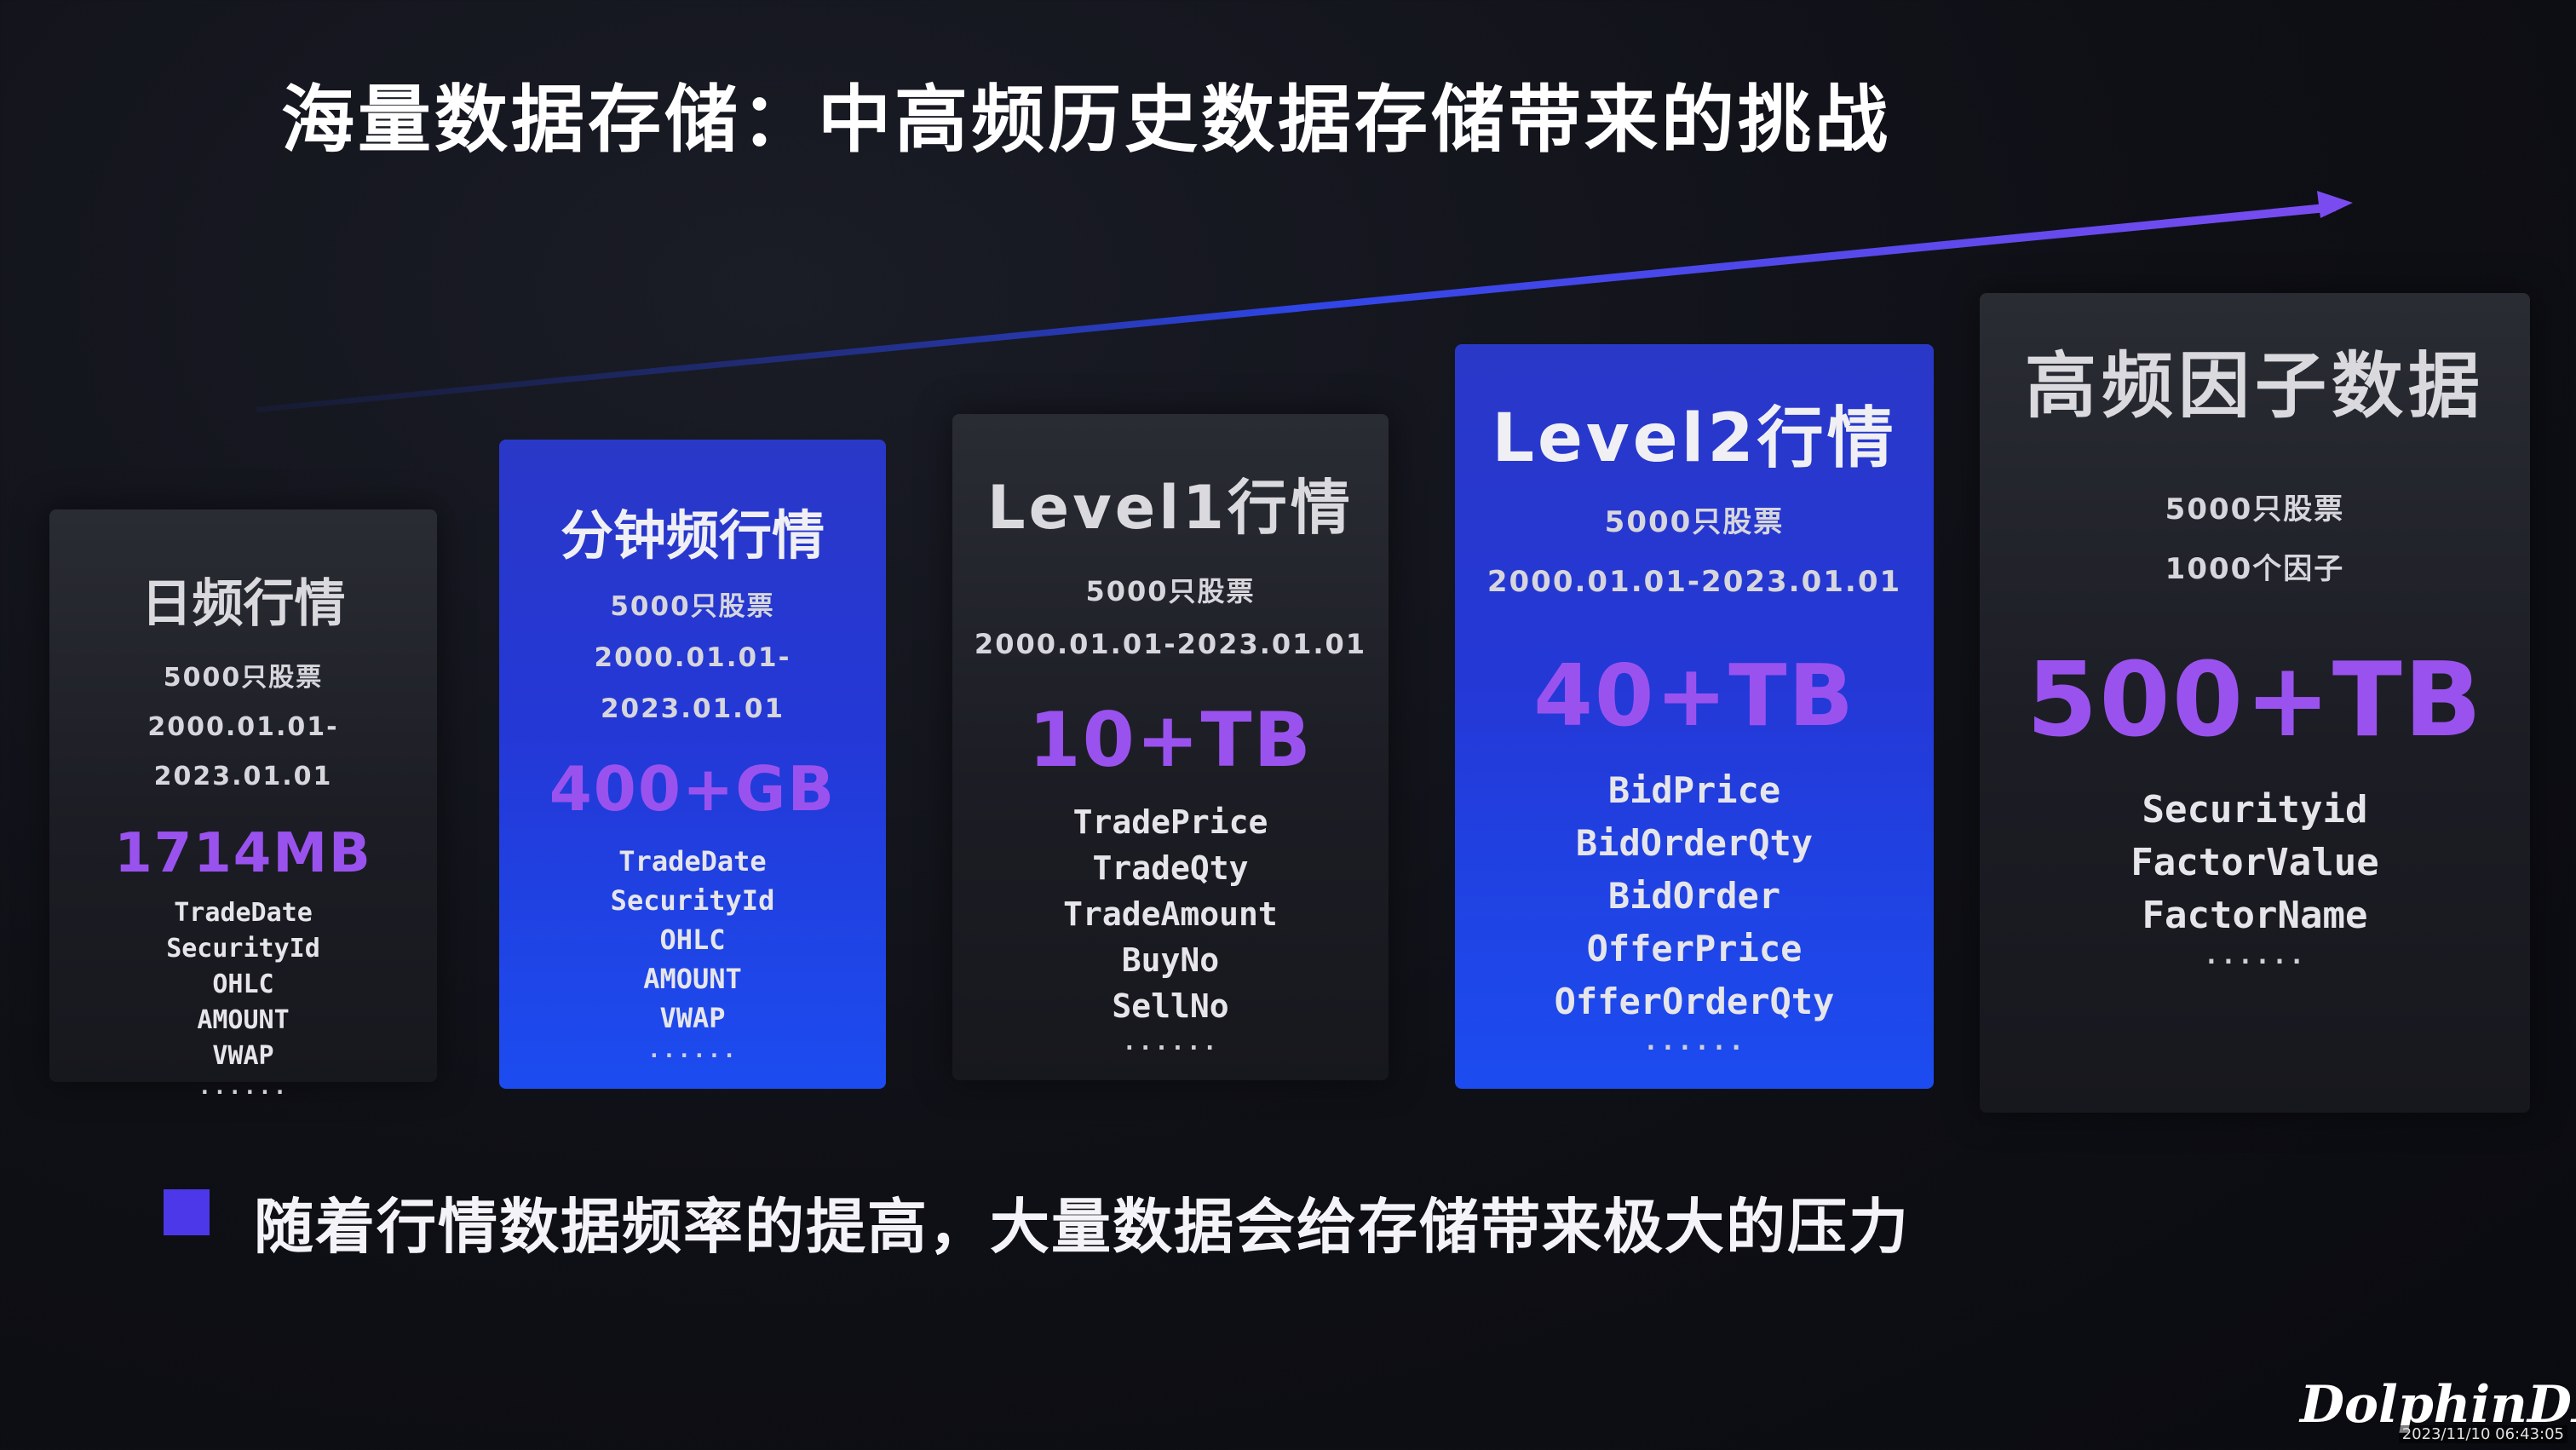 This screenshot has height=1450, width=2576. Describe the element at coordinates (1171, 914) in the screenshot. I see `card-field: TradeAmount` at that location.